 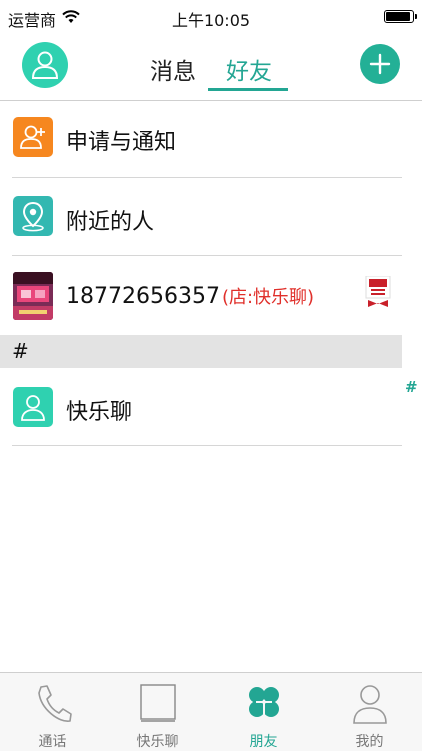 I want to click on tab-label: 通话, so click(x=52, y=742).